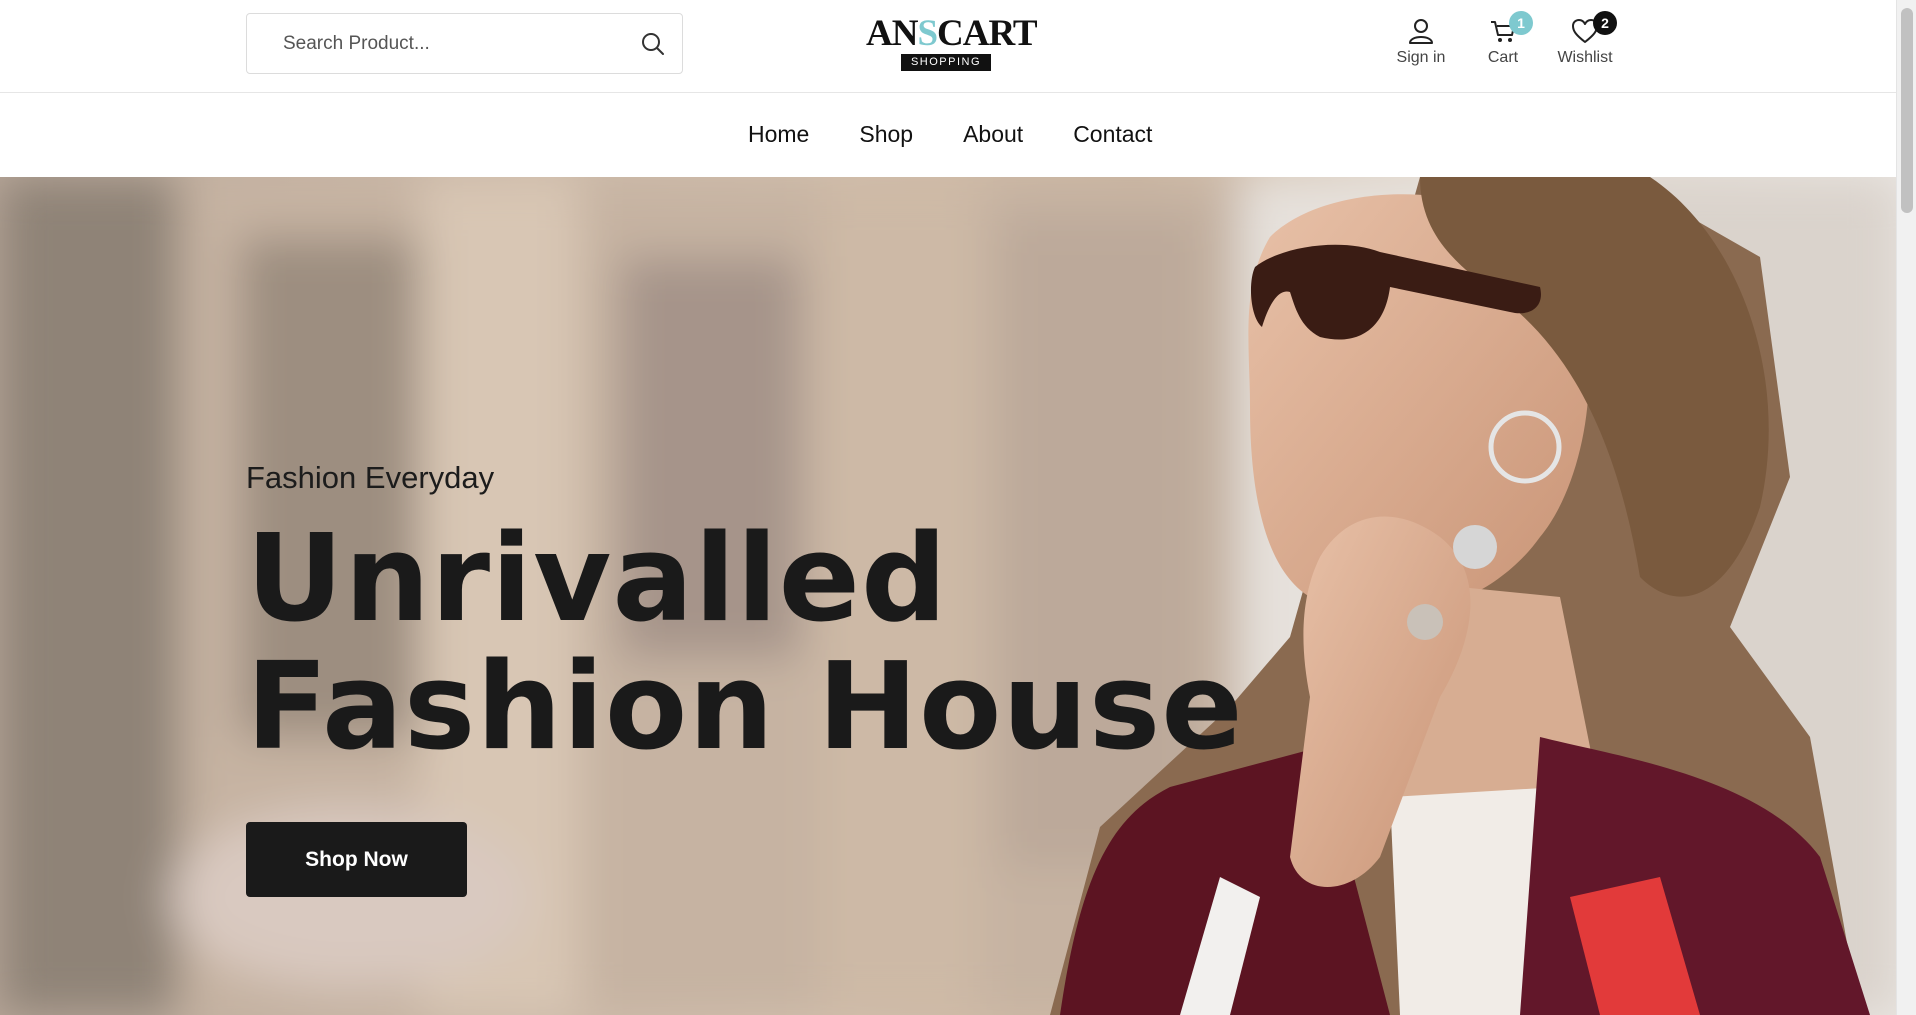  What do you see at coordinates (1421, 57) in the screenshot?
I see `sign-in-label: Sign in` at bounding box center [1421, 57].